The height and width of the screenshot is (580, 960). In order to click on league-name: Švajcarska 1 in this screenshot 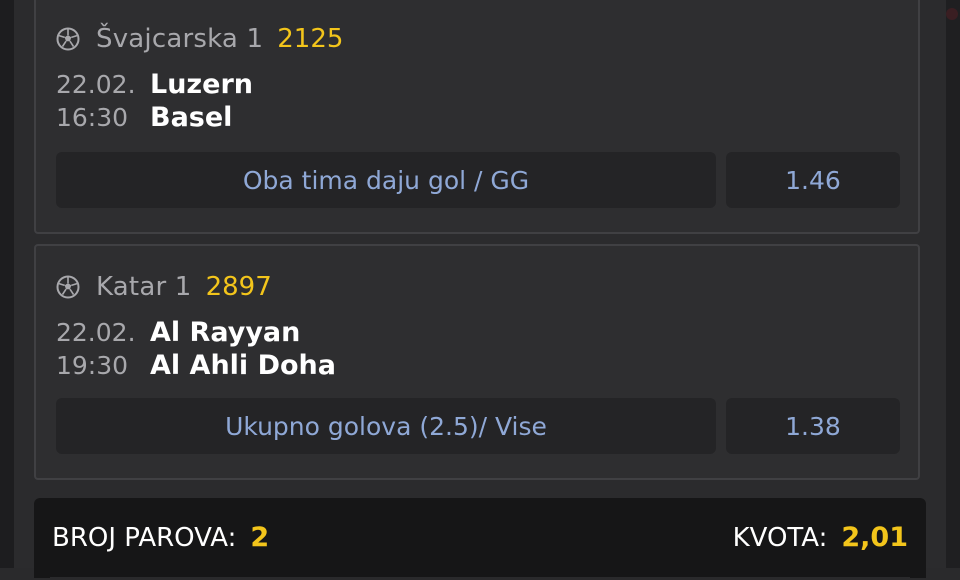, I will do `click(180, 39)`.